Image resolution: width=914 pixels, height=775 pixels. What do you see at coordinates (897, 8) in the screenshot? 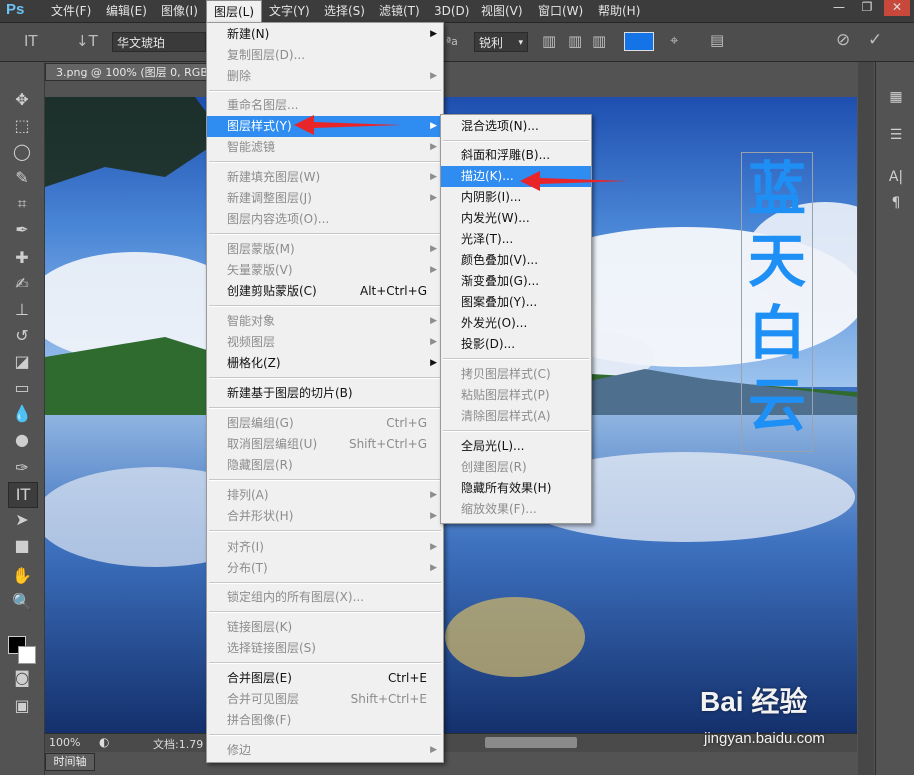
I see `close-button: ✕` at bounding box center [897, 8].